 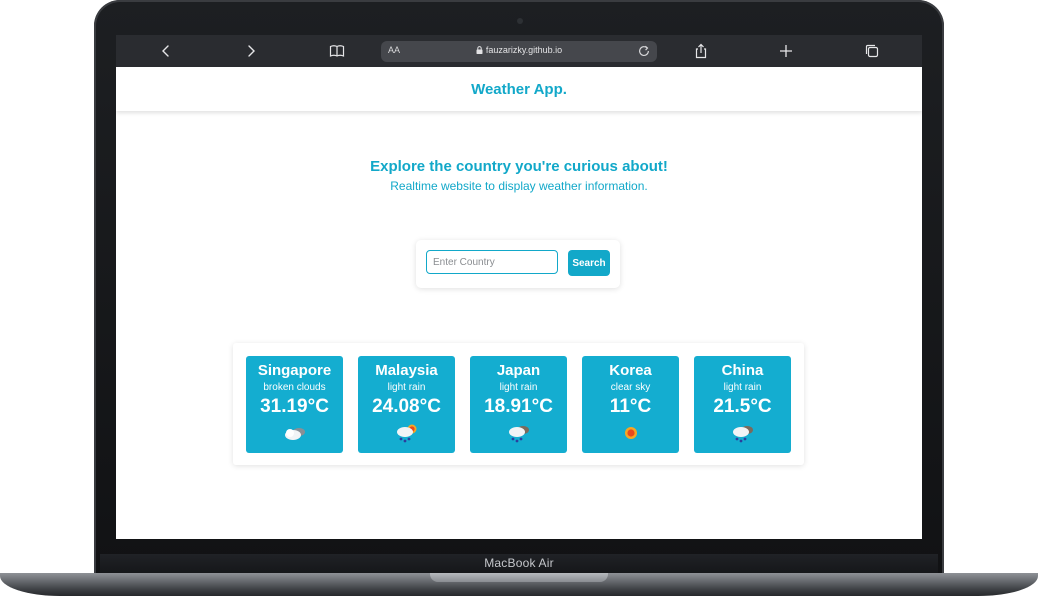 What do you see at coordinates (520, 21) in the screenshot?
I see `camera-icon` at bounding box center [520, 21].